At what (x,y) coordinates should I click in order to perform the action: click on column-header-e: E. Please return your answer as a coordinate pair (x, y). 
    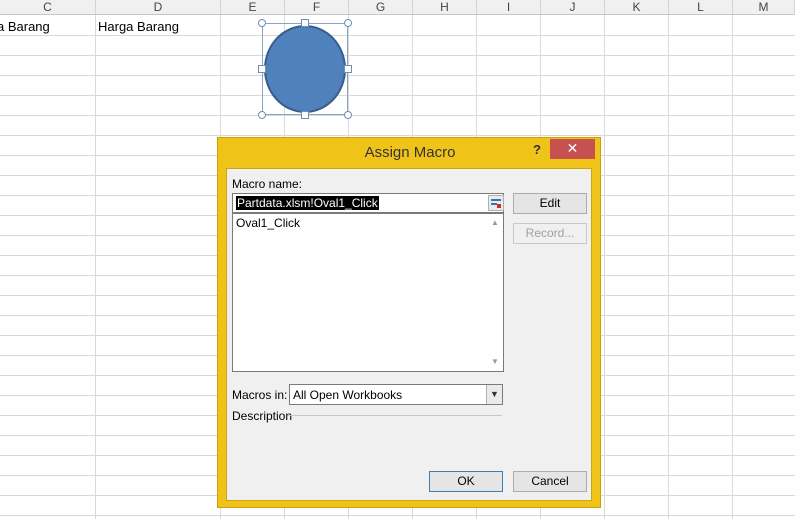
    Looking at the image, I should click on (253, 7).